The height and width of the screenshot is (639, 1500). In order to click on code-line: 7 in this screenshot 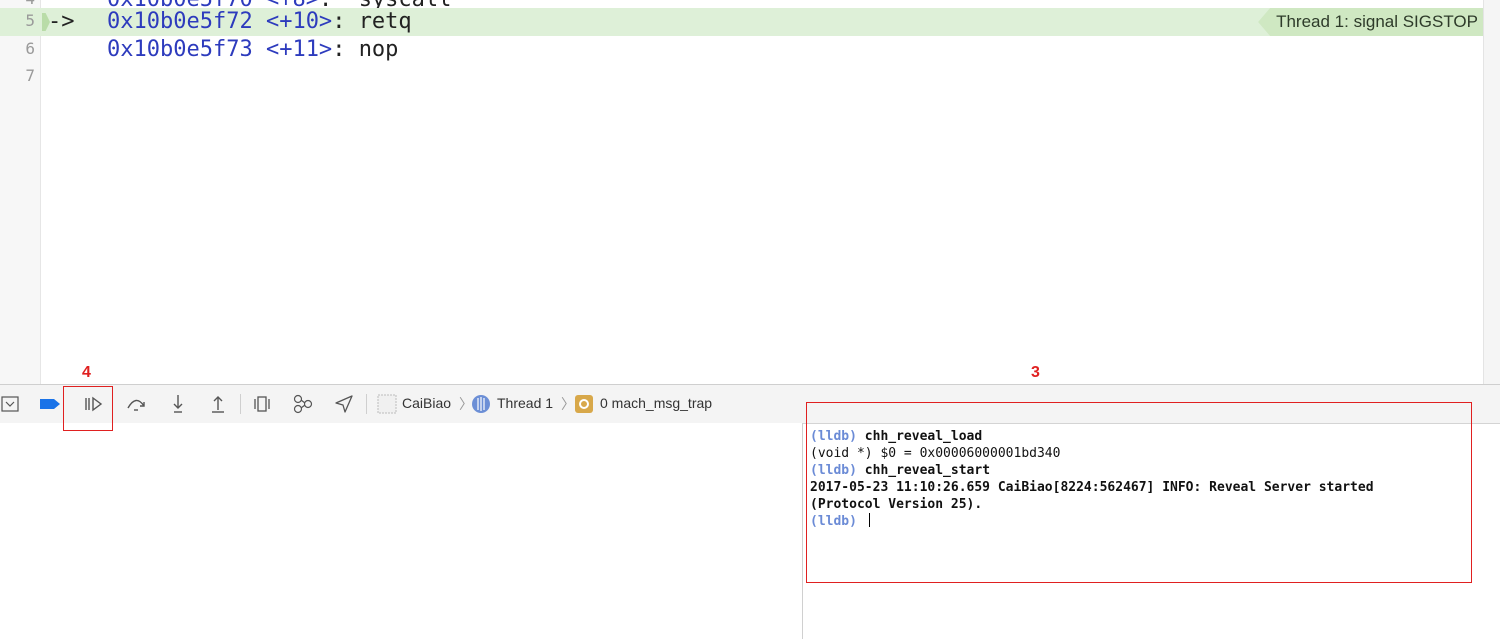, I will do `click(742, 77)`.